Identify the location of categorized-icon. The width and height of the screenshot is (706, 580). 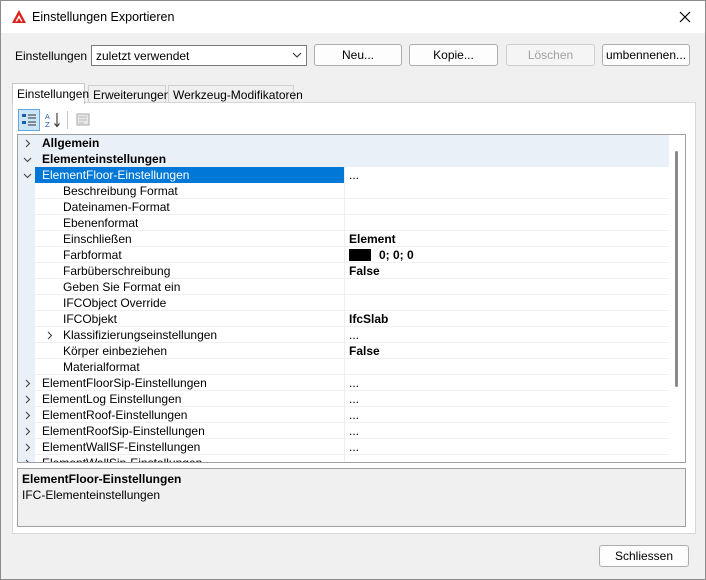
(29, 120).